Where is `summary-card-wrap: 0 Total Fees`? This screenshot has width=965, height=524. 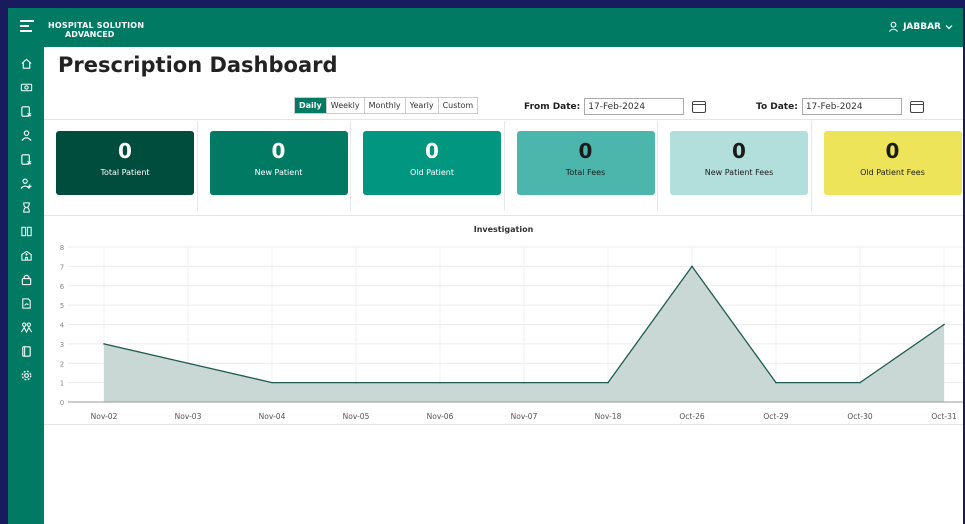
summary-card-wrap: 0 Total Fees is located at coordinates (581, 166).